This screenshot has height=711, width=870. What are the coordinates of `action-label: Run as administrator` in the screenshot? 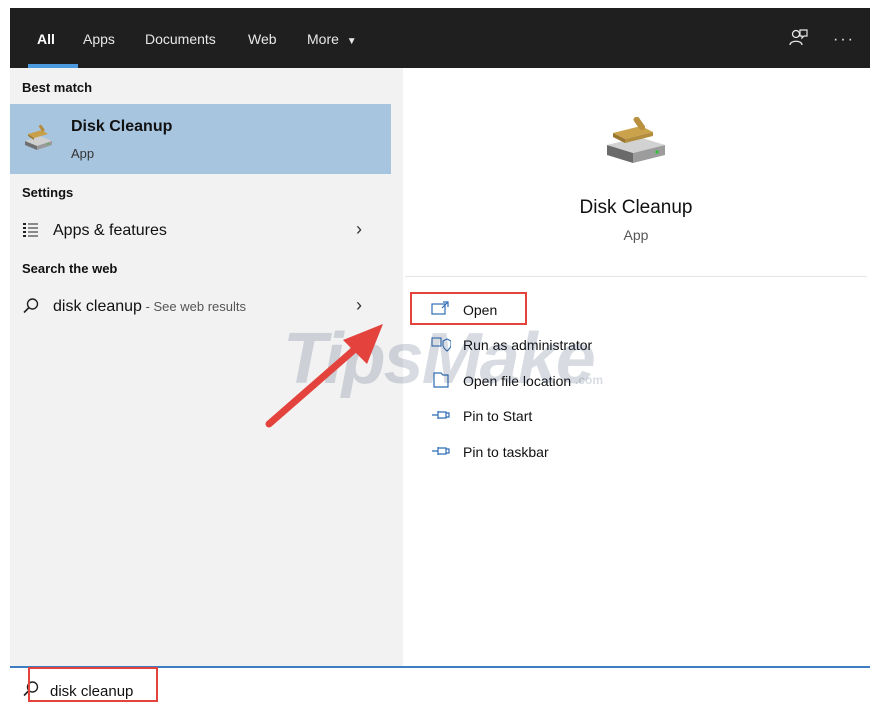 It's located at (528, 345).